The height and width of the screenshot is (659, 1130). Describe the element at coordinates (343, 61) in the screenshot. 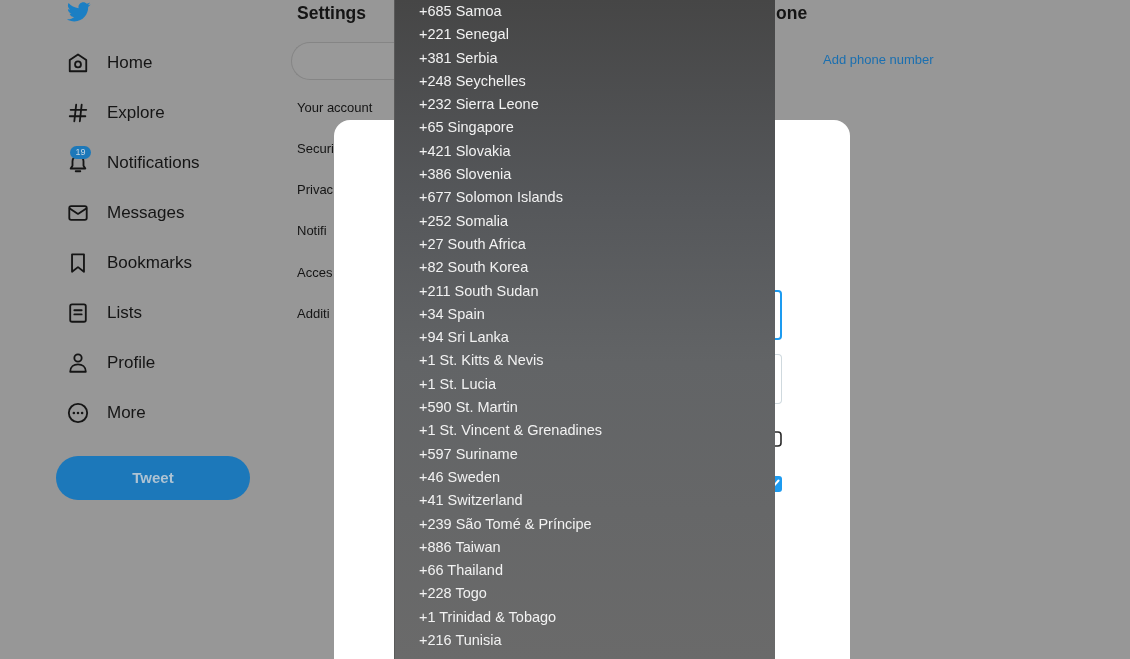

I see `search-field` at that location.